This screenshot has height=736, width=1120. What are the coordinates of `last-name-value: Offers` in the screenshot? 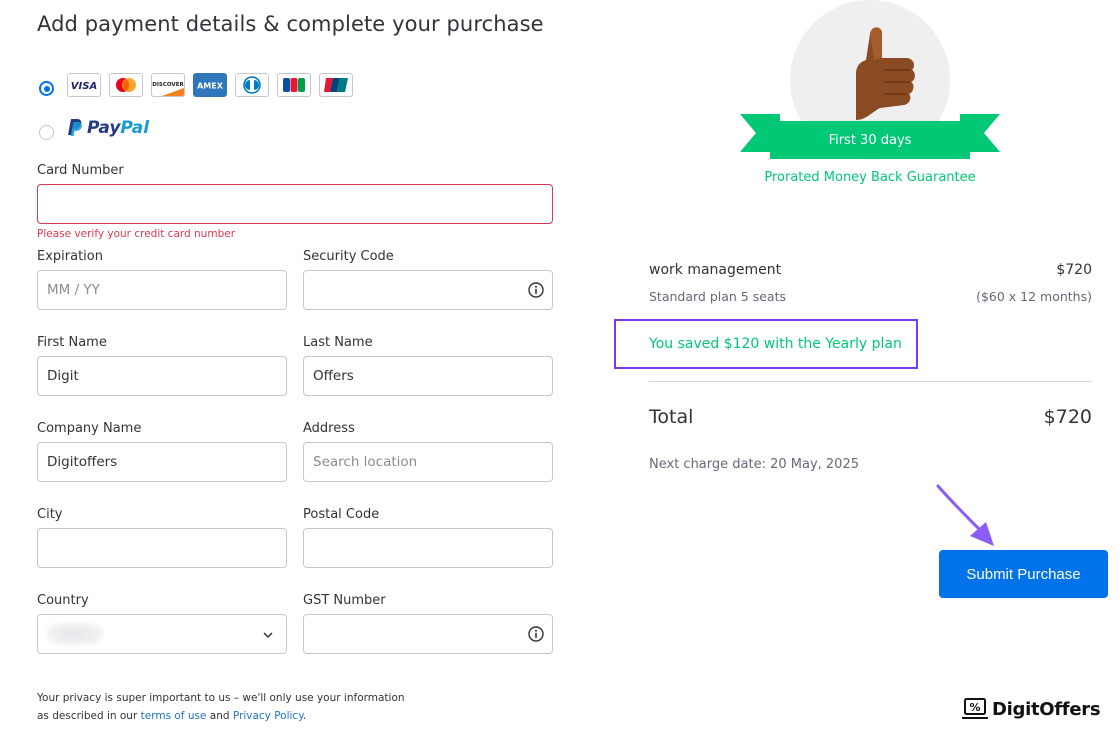 It's located at (333, 376).